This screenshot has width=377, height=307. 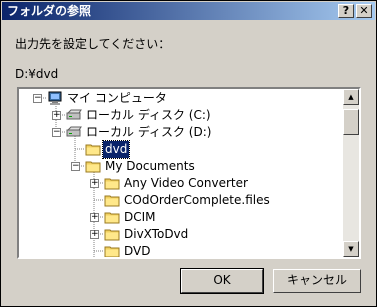 What do you see at coordinates (180, 149) in the screenshot?
I see `tree-item: dvd` at bounding box center [180, 149].